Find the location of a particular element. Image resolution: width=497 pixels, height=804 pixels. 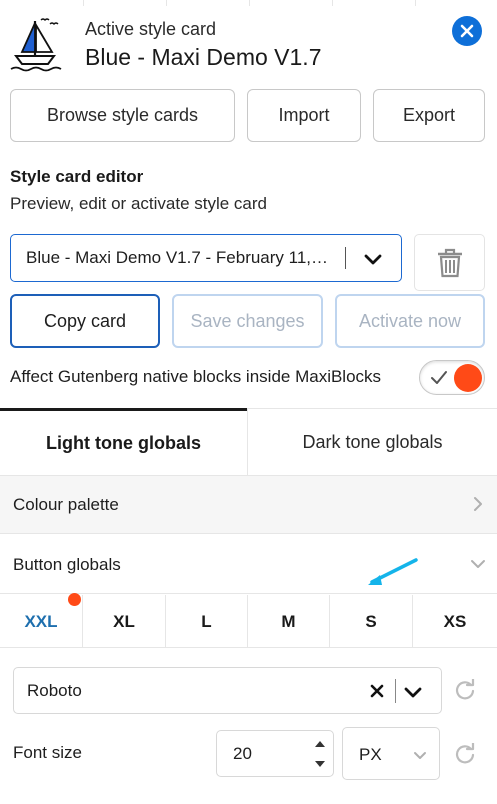

chevron-right-icon is located at coordinates (478, 504).